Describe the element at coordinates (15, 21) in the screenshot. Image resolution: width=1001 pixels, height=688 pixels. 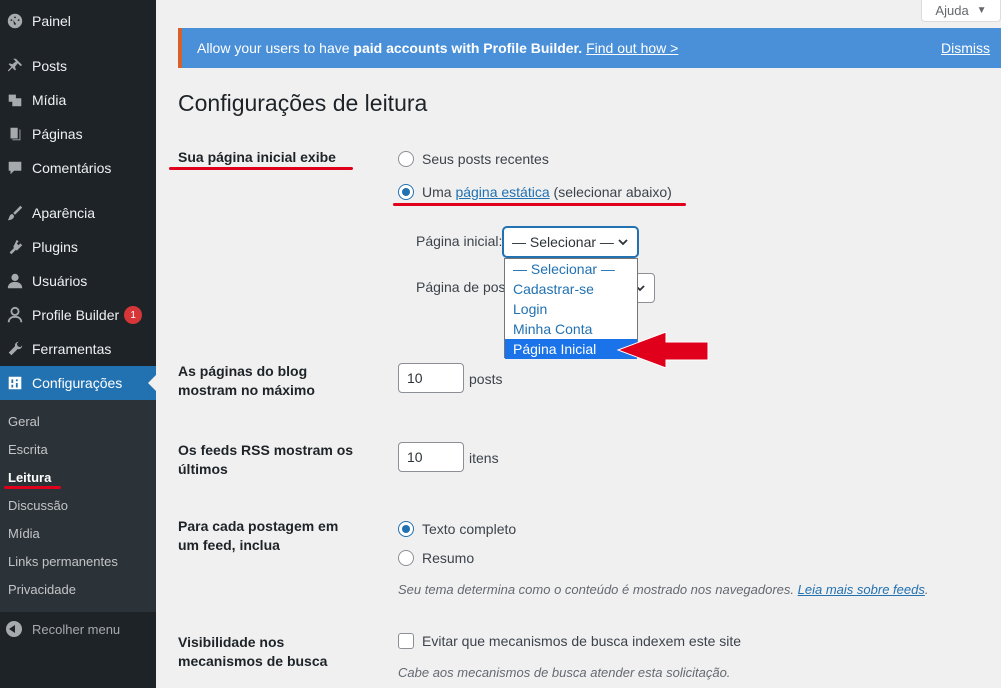
I see `dashboard-icon` at that location.